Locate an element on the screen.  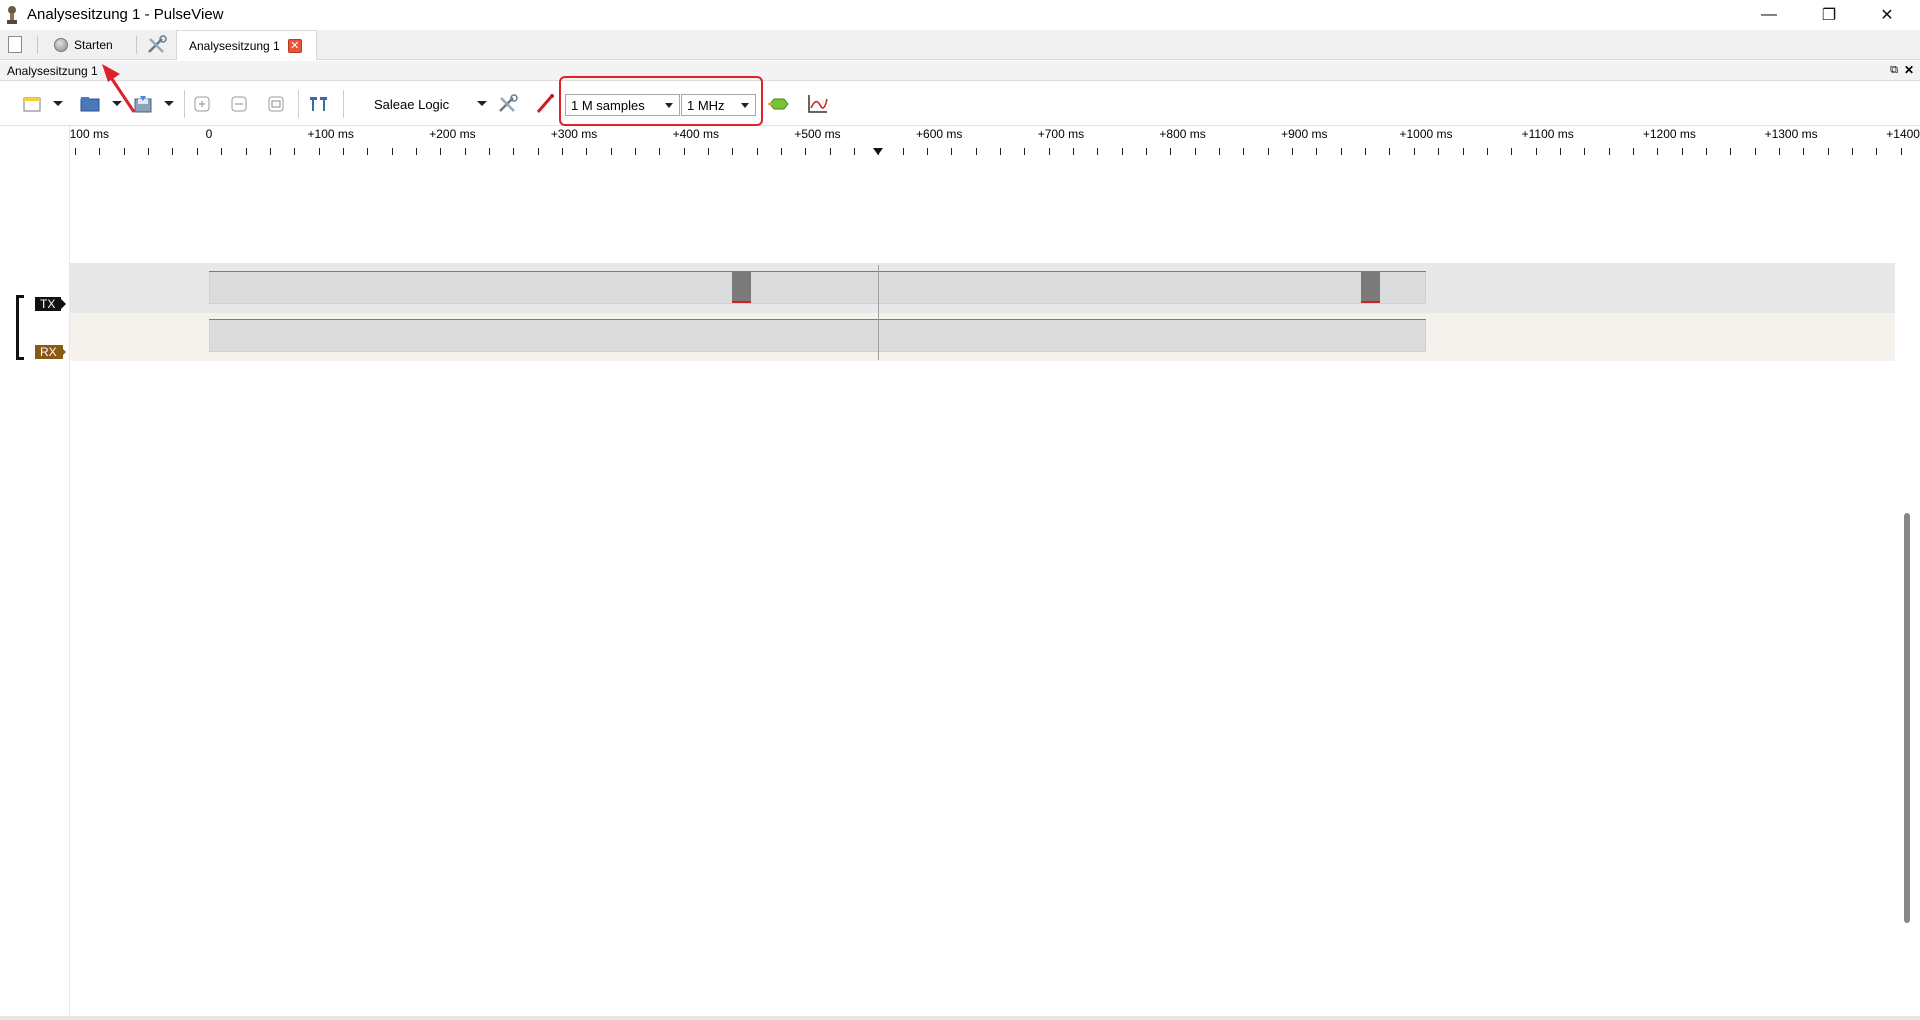
zoom-in-button is located at coordinates (202, 104).